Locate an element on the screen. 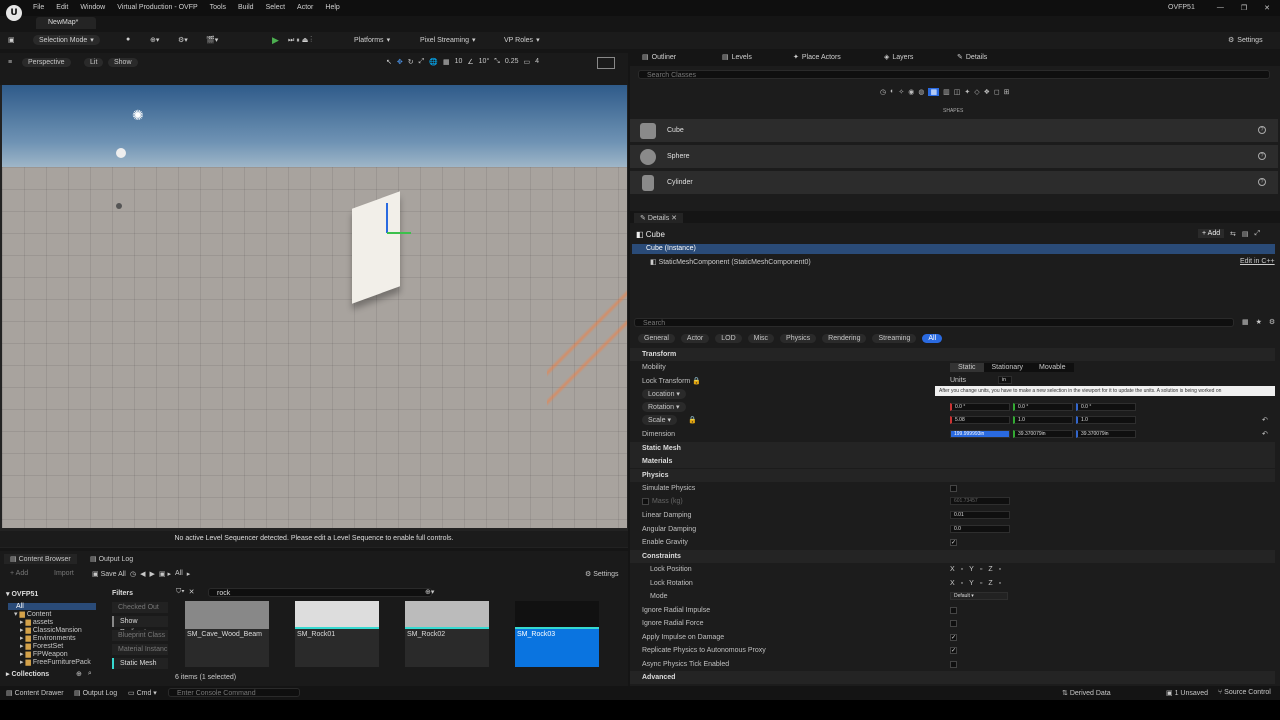 This screenshot has height=720, width=1280. selection-mode-button: Selection Mode ▾ is located at coordinates (66, 40).